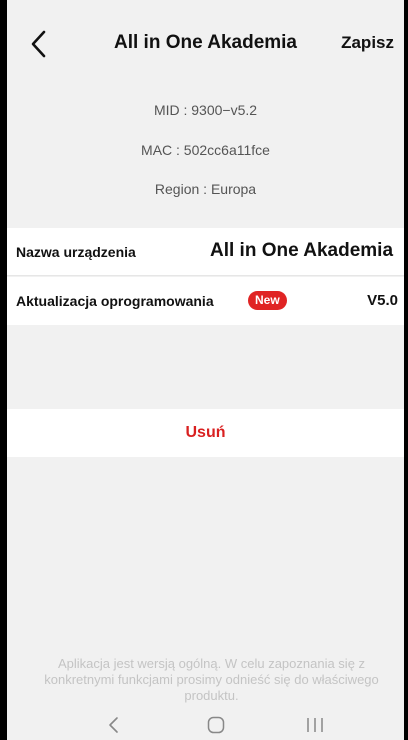  Describe the element at coordinates (205, 252) in the screenshot. I see `device-name-row: Nazwa urządzenia All in One Akademia` at that location.